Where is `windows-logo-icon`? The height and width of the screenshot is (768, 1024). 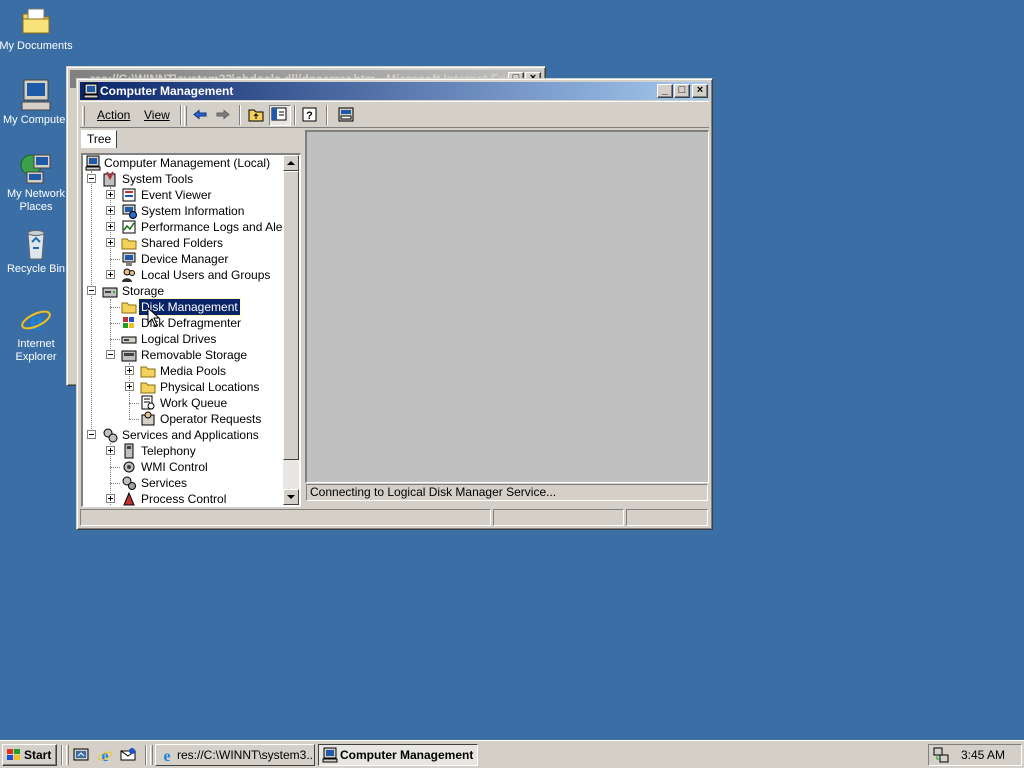 windows-logo-icon is located at coordinates (13, 754).